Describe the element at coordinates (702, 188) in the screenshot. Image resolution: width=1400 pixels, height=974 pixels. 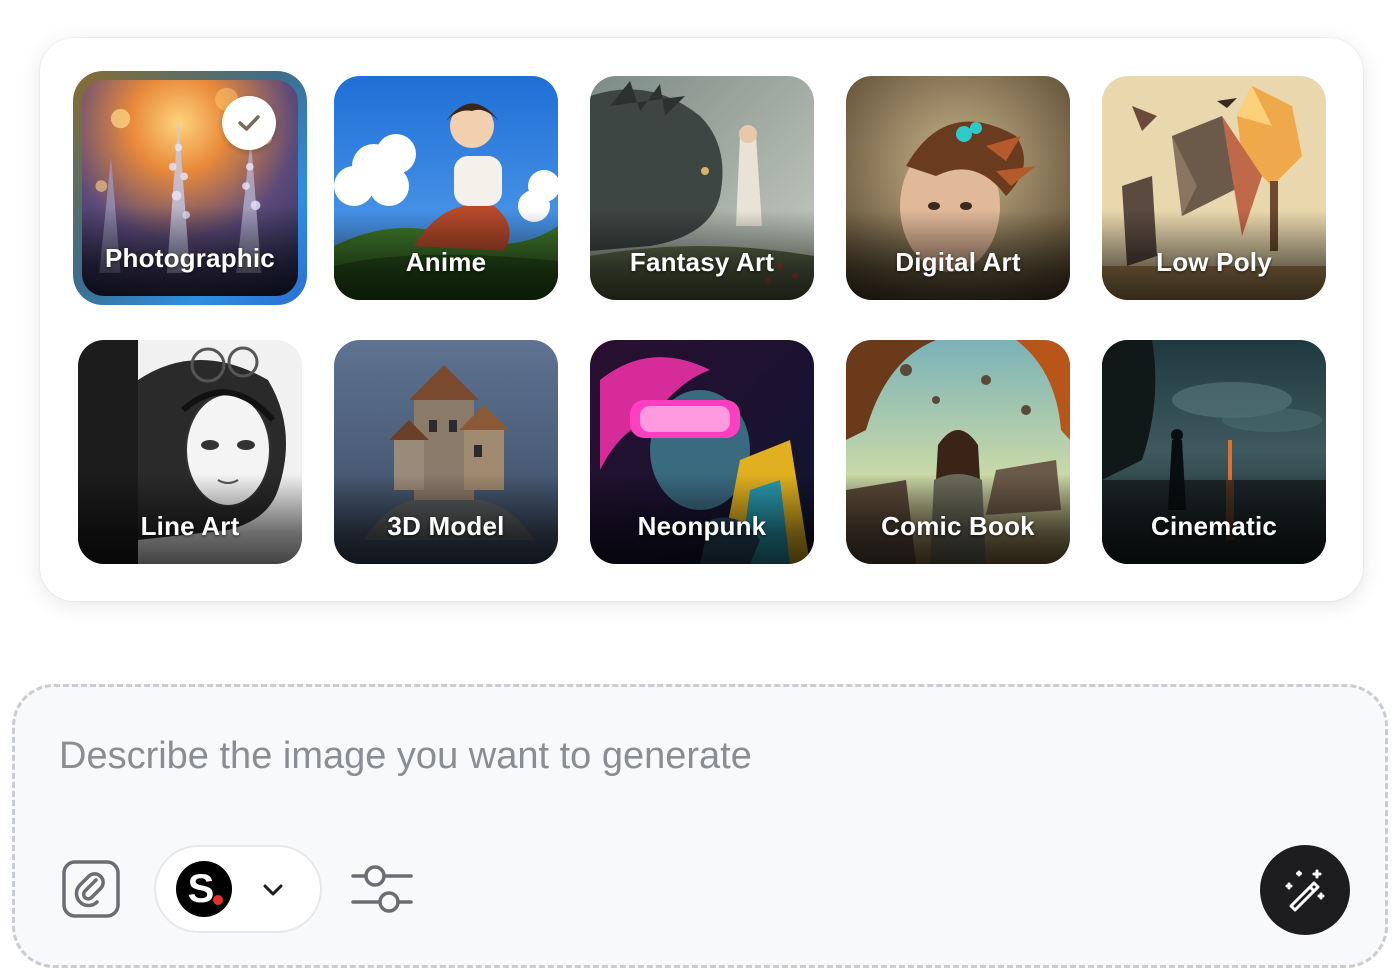
I see `style-tile-fantasy-art: Fantasy Art` at that location.